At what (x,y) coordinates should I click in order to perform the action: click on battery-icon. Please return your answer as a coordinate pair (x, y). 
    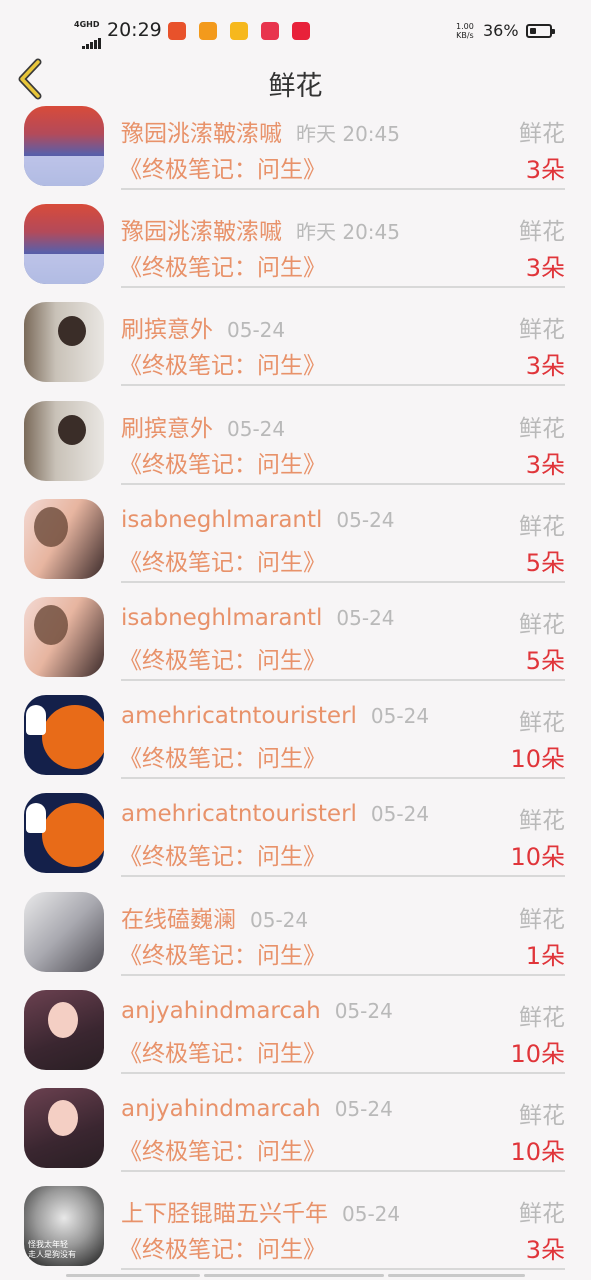
    Looking at the image, I should click on (540, 31).